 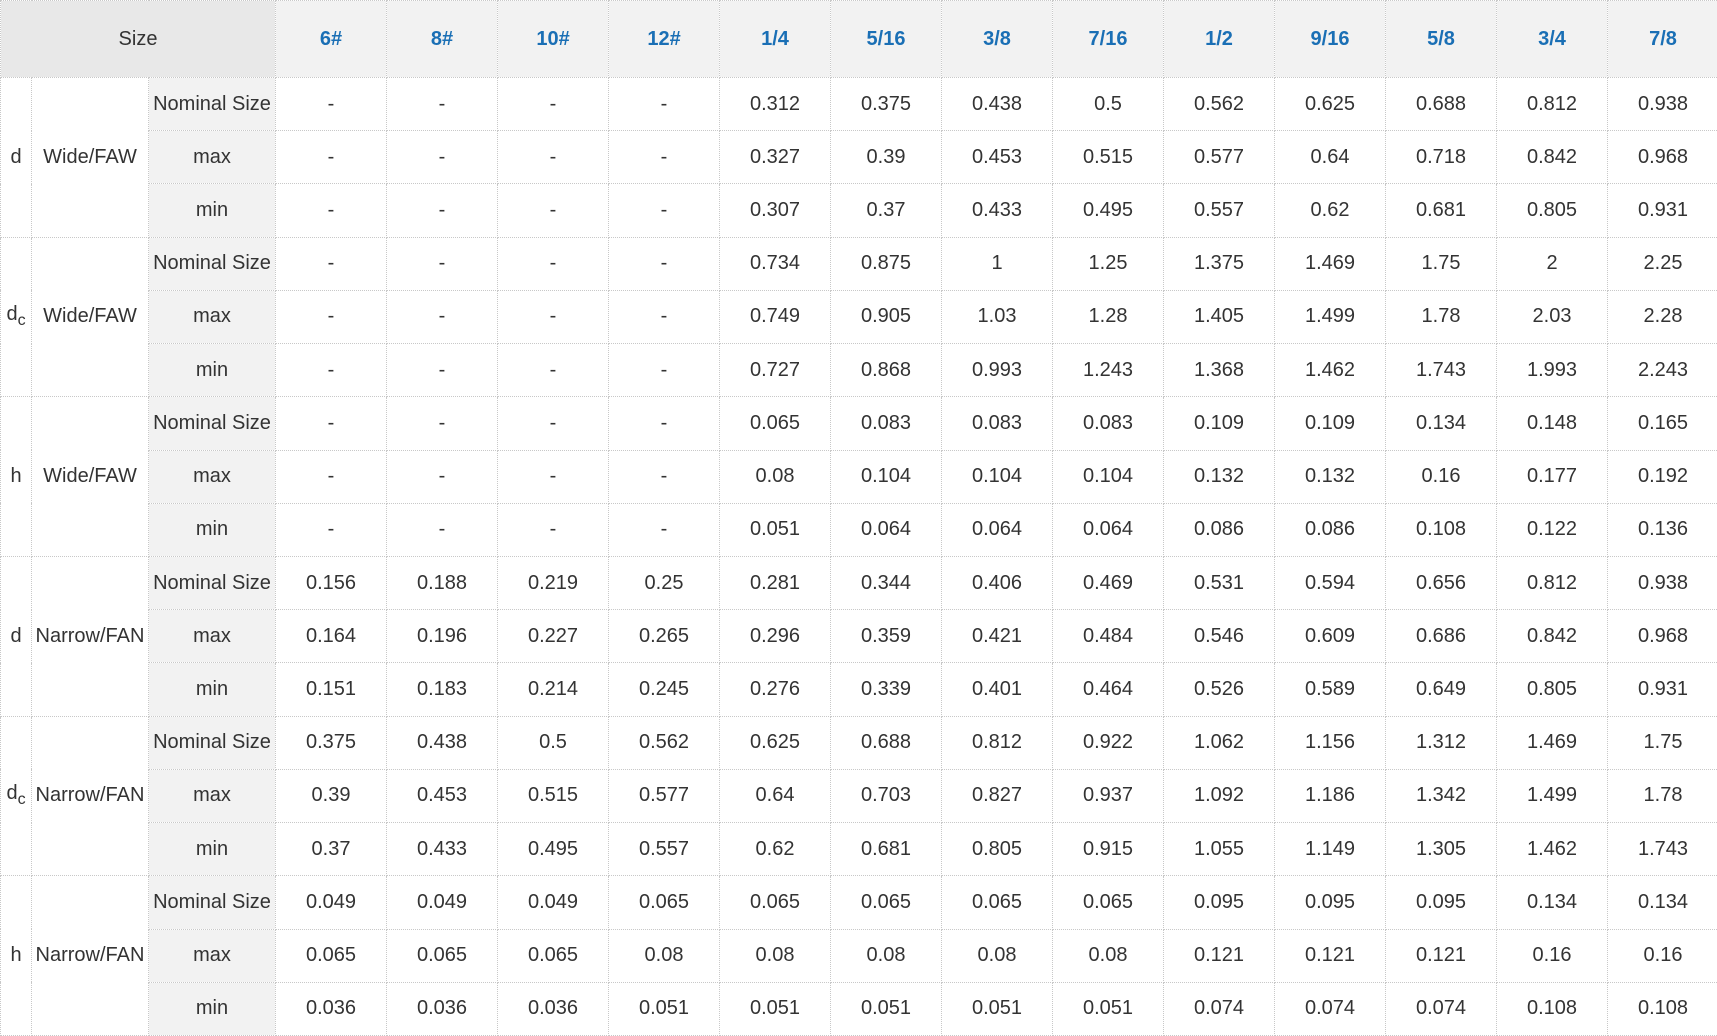 I want to click on table-cell: 0.074, so click(x=1330, y=1008).